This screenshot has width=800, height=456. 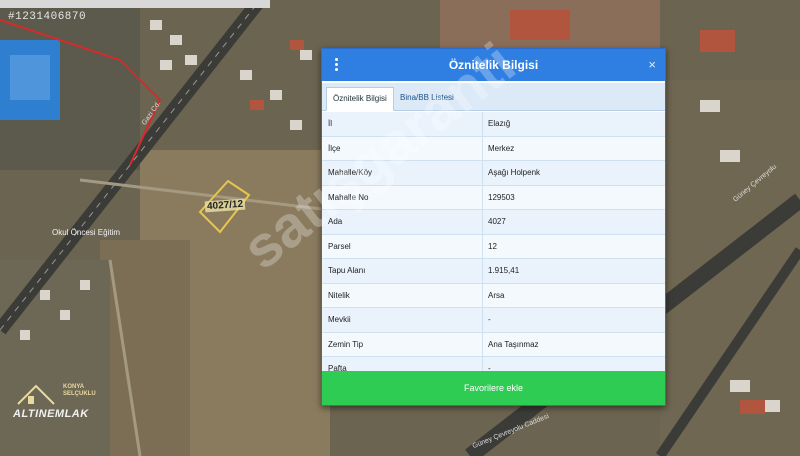 What do you see at coordinates (513, 344) in the screenshot?
I see `row-value: Ana Taşınmaz` at bounding box center [513, 344].